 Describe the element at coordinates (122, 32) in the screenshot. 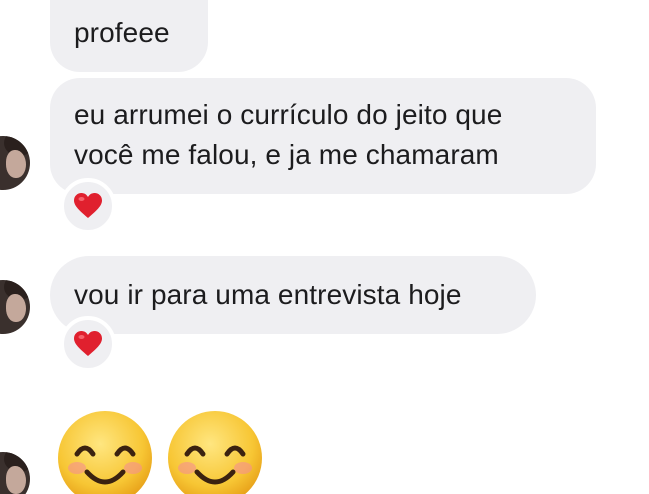

I see `message-text: profeee` at that location.